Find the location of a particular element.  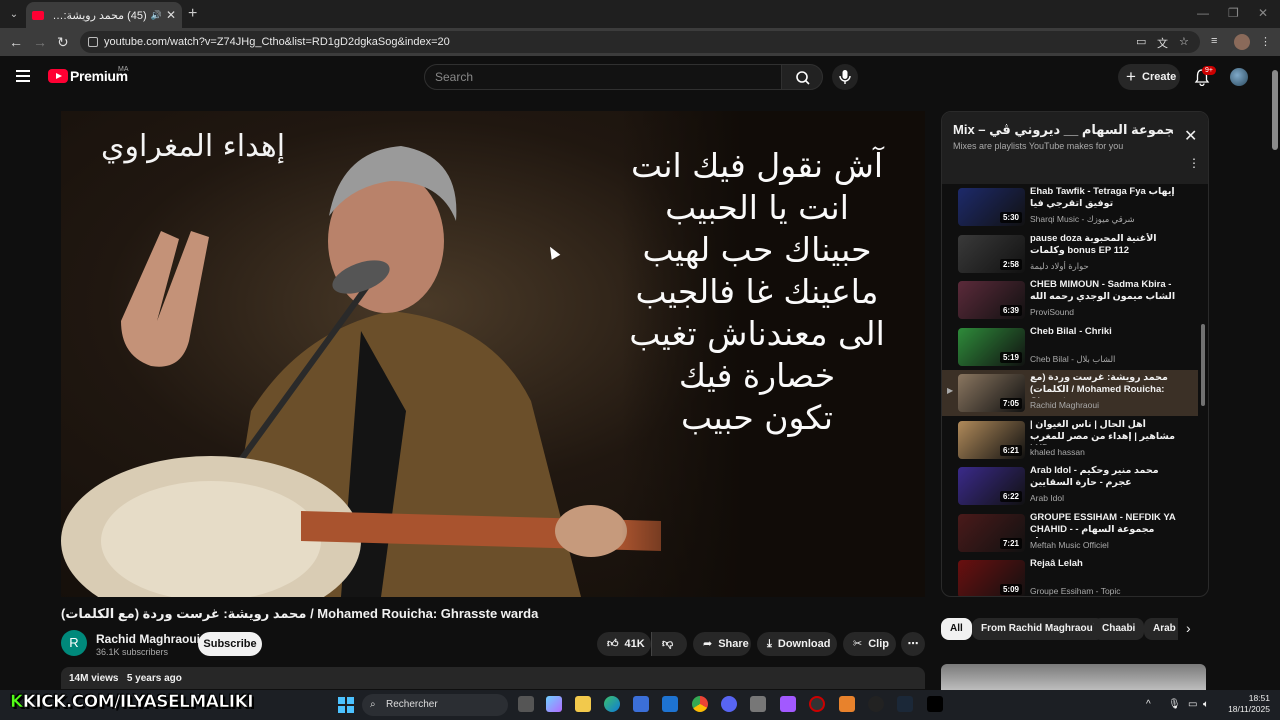

steam-icon is located at coordinates (905, 704).